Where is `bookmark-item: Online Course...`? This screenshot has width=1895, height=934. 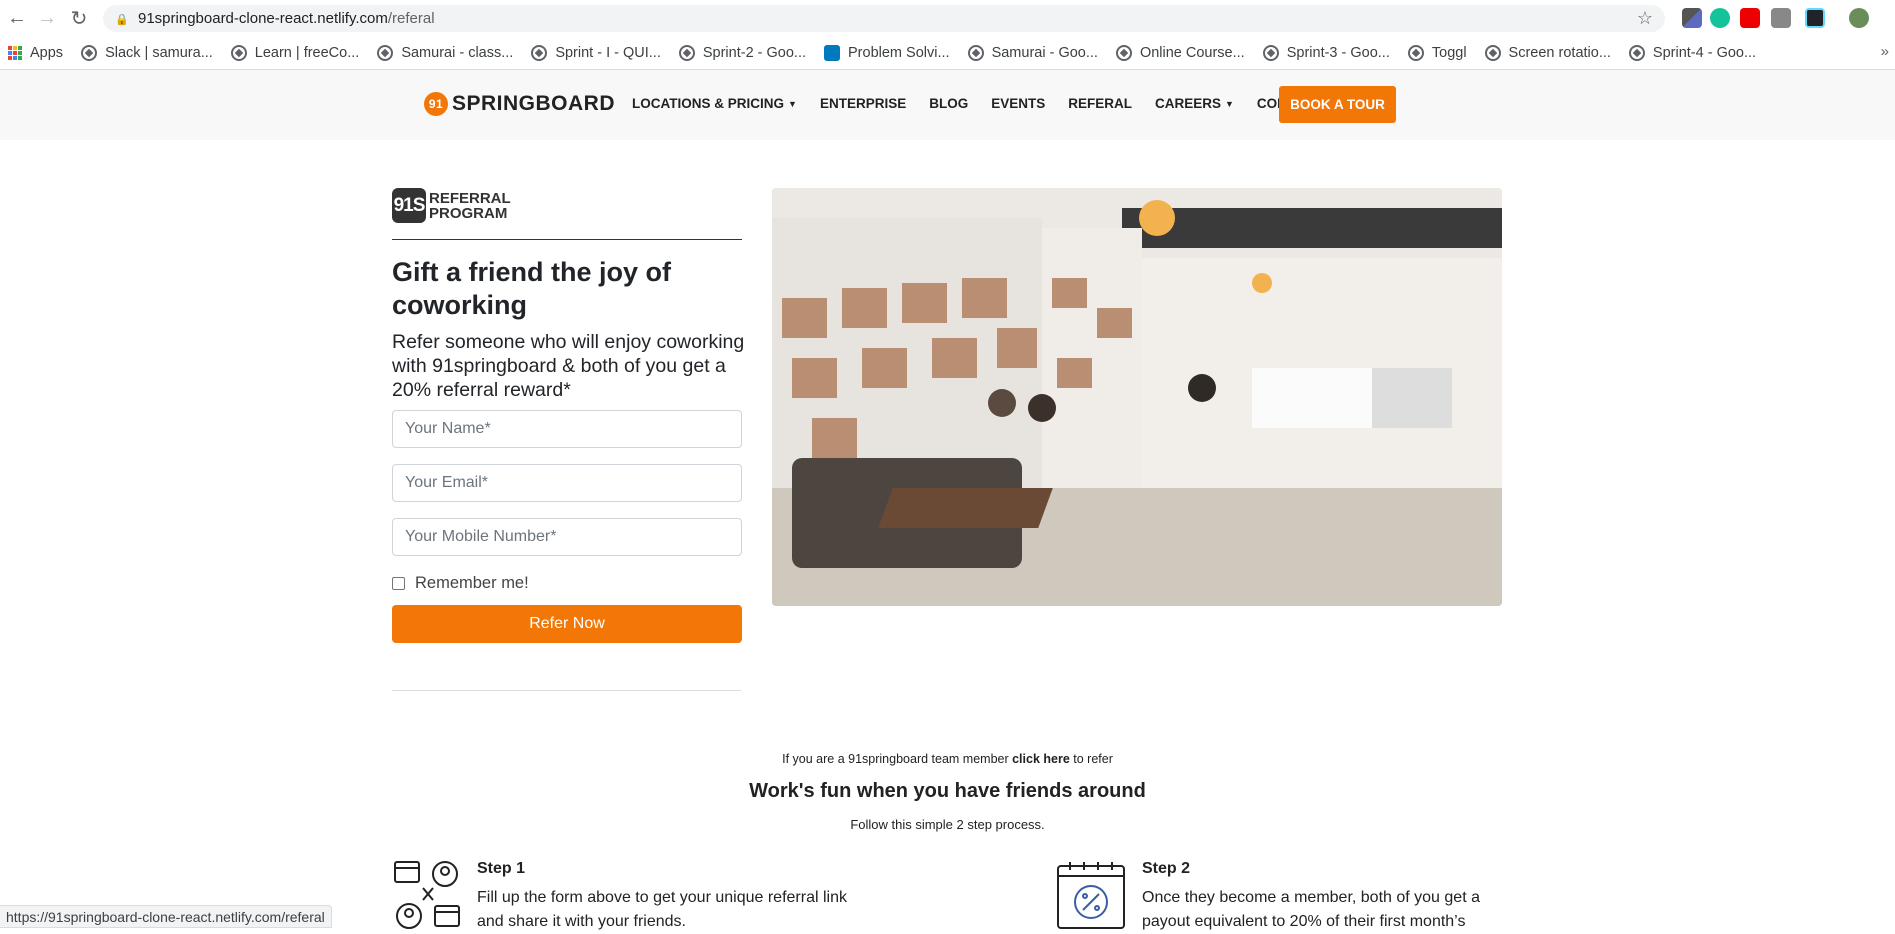
bookmark-item: Online Course... is located at coordinates (1180, 52).